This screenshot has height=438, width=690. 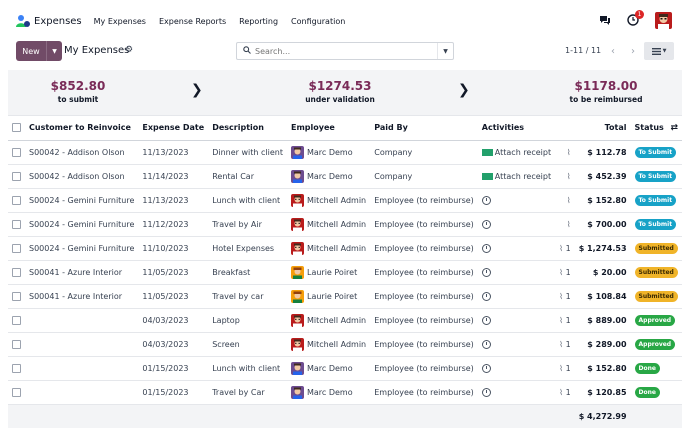 I want to click on cell-total: $ 700.00, so click(x=602, y=224).